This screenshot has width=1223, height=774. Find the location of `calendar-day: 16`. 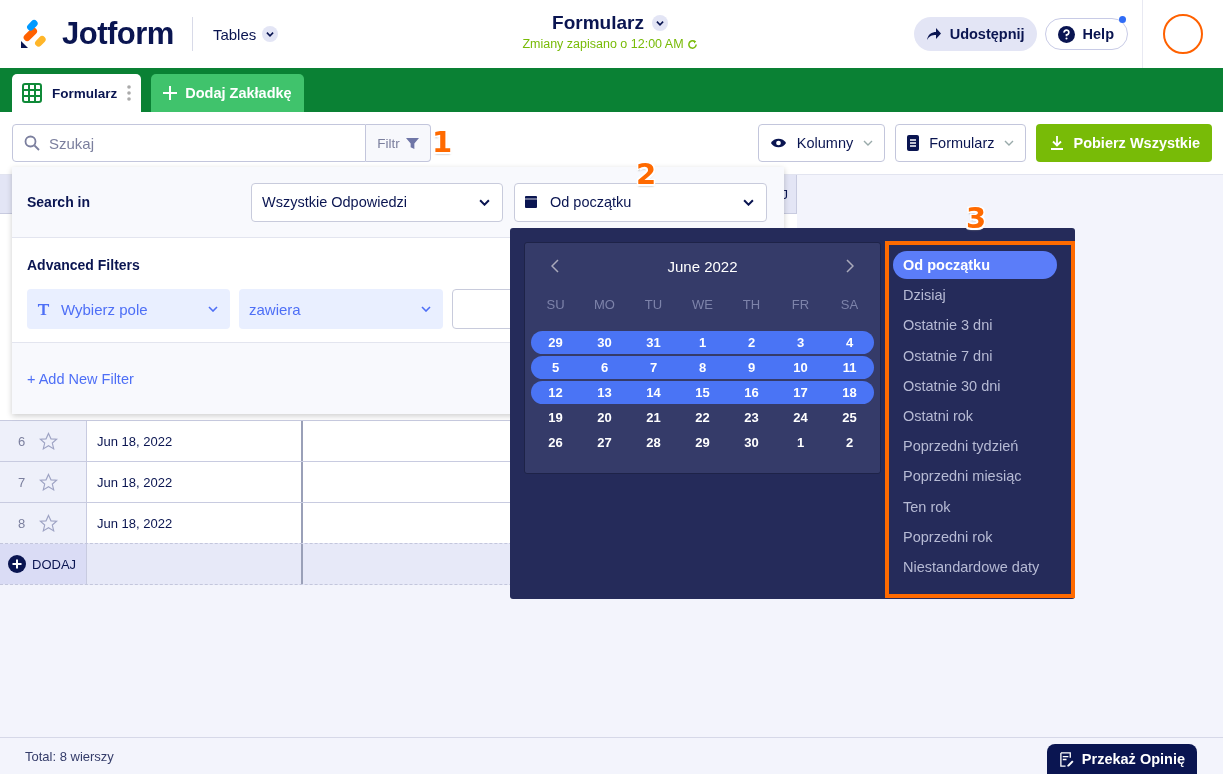

calendar-day: 16 is located at coordinates (751, 392).